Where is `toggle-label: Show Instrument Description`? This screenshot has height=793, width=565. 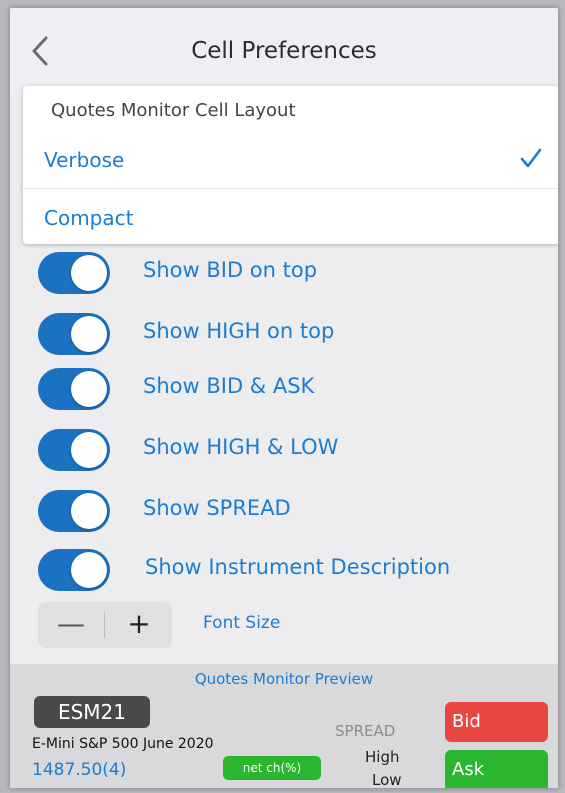 toggle-label: Show Instrument Description is located at coordinates (298, 567).